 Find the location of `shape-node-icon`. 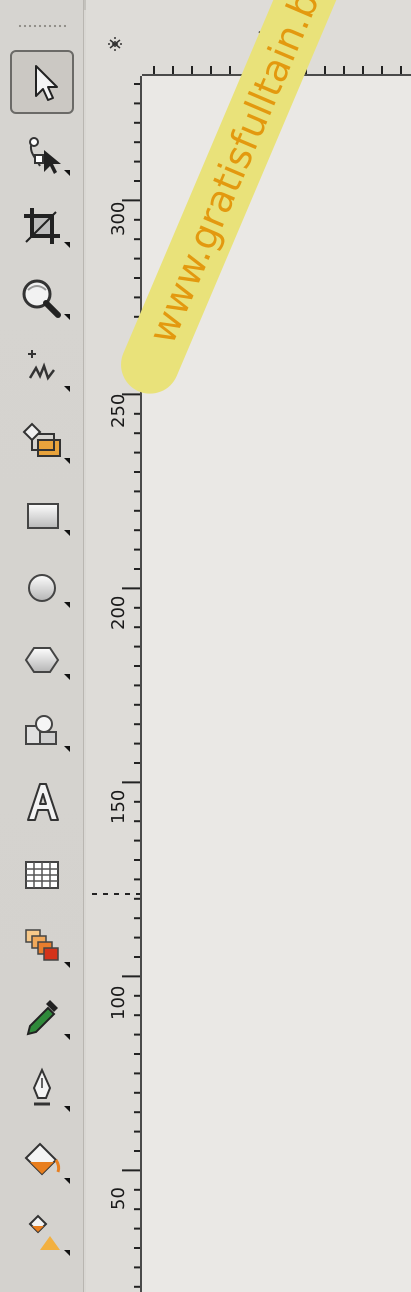

shape-node-icon is located at coordinates (49, 156).